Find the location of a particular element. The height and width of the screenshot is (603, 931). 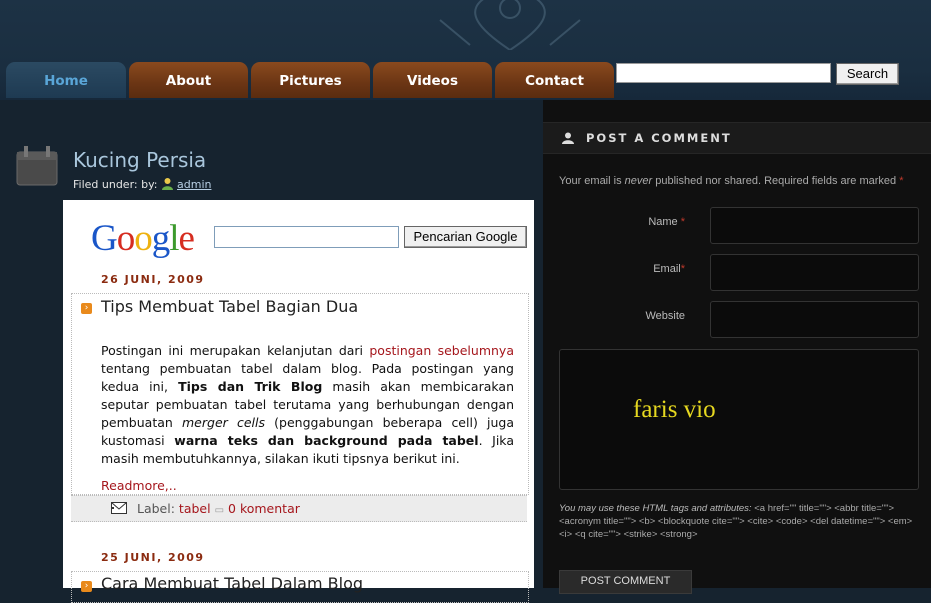

previous-post-link: postingan sebelumnya is located at coordinates (441, 350).